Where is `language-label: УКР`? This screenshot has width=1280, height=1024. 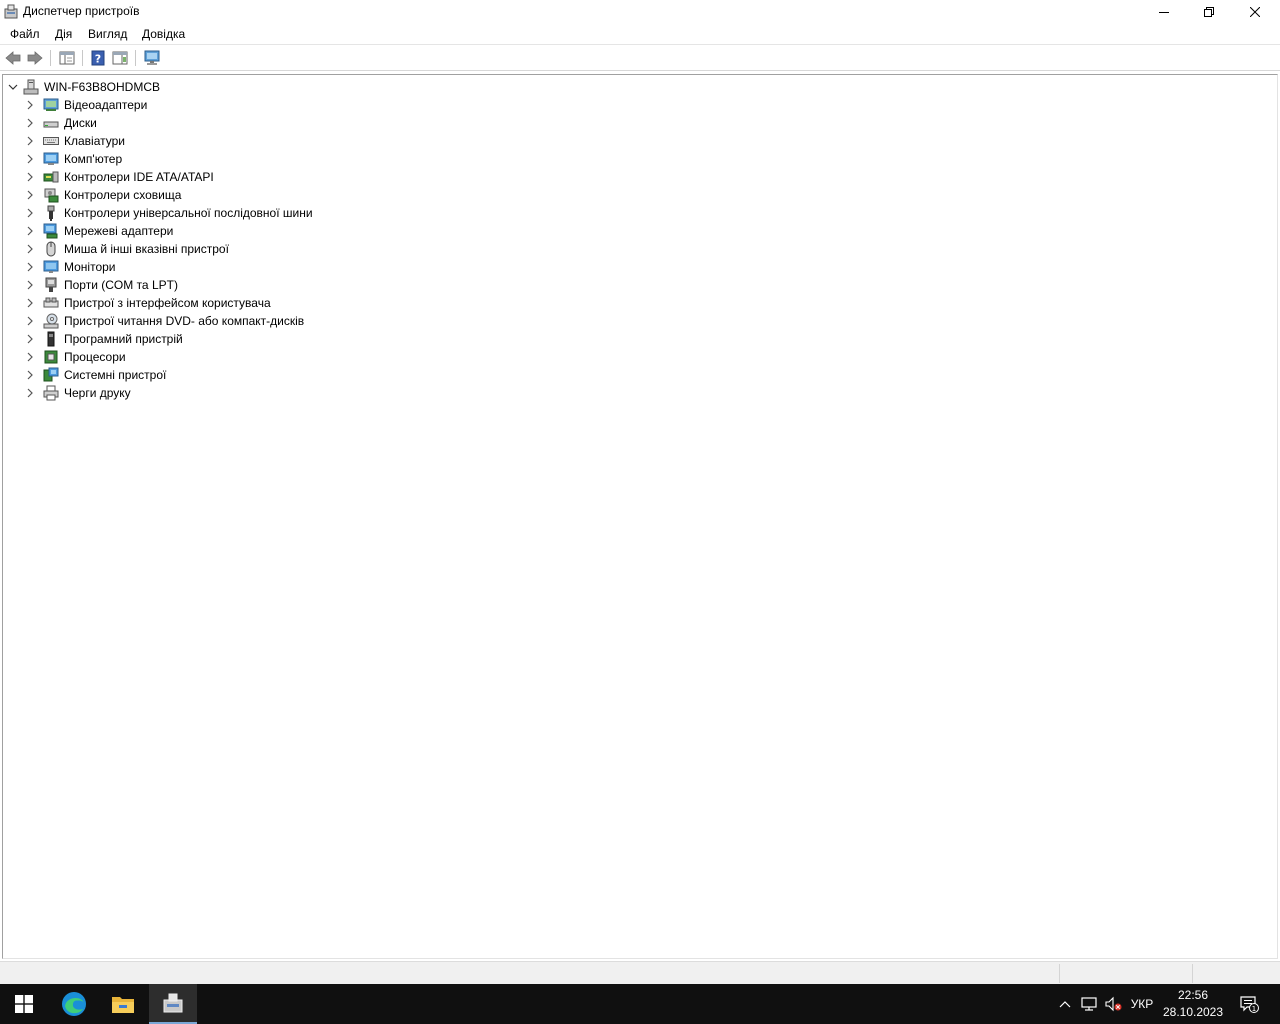
language-label: УКР is located at coordinates (1142, 1004).